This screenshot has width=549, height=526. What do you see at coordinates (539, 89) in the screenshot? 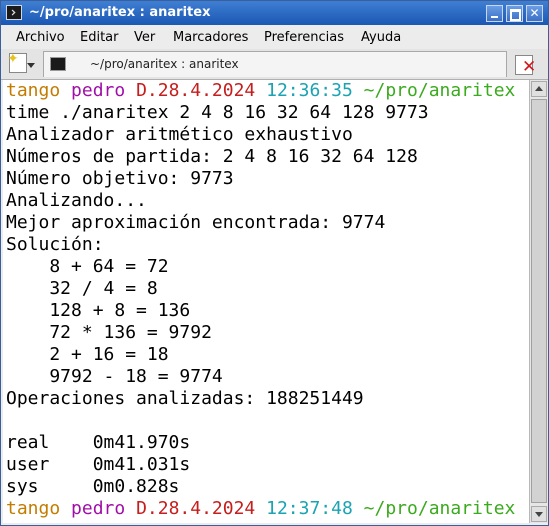
I see `scroll-up-icon` at bounding box center [539, 89].